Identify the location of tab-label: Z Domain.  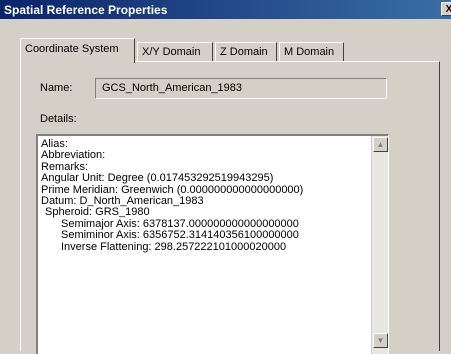
(244, 52).